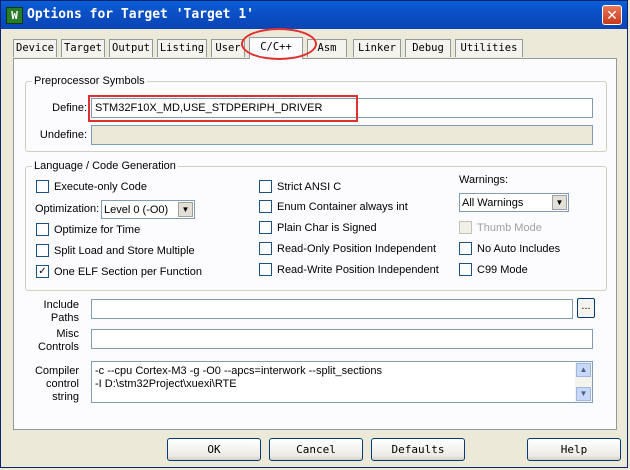 The height and width of the screenshot is (470, 630). What do you see at coordinates (124, 251) in the screenshot?
I see `split-load-label: Split Load and Store Multiple` at bounding box center [124, 251].